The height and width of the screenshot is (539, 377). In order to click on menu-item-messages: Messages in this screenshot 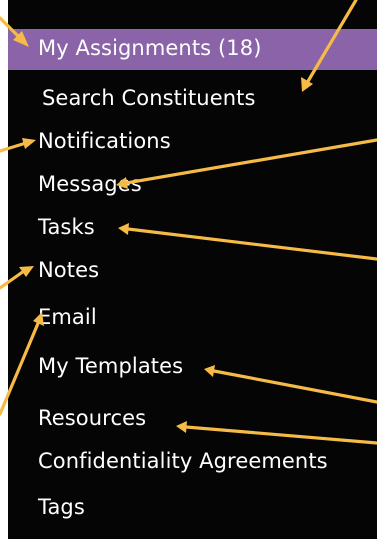, I will do `click(90, 184)`.